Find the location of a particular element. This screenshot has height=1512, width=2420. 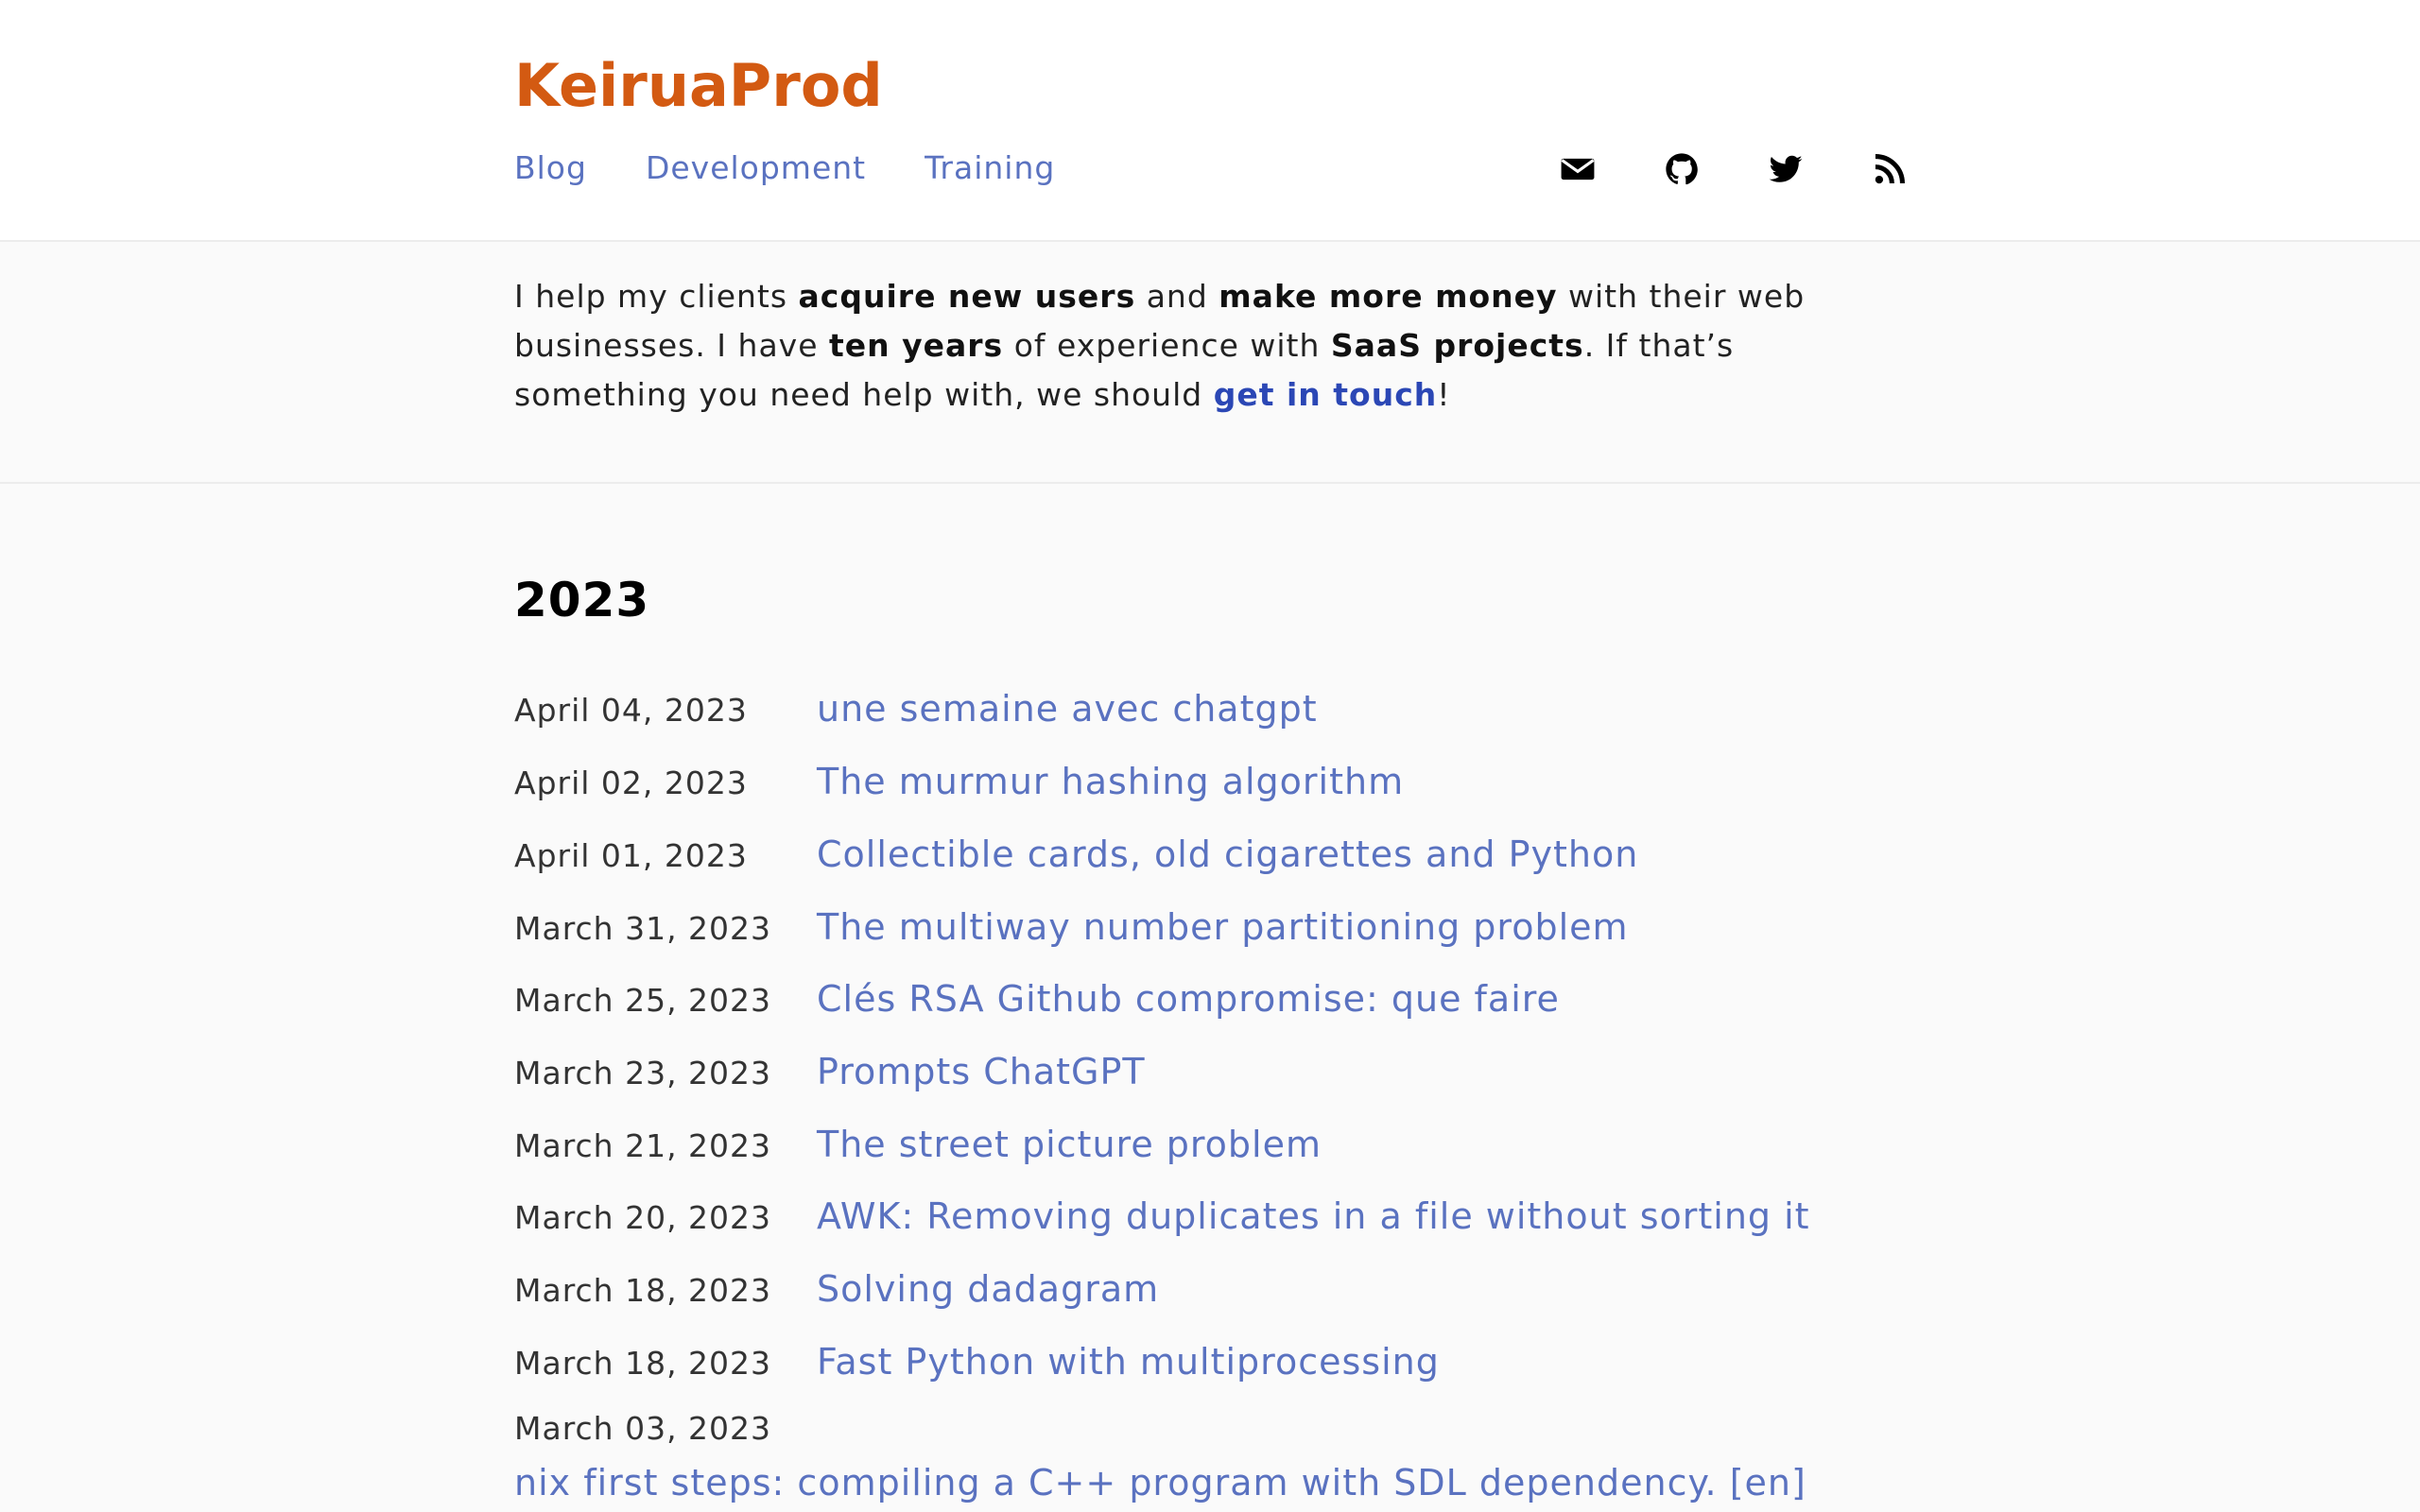

nav-training: Training is located at coordinates (990, 167).